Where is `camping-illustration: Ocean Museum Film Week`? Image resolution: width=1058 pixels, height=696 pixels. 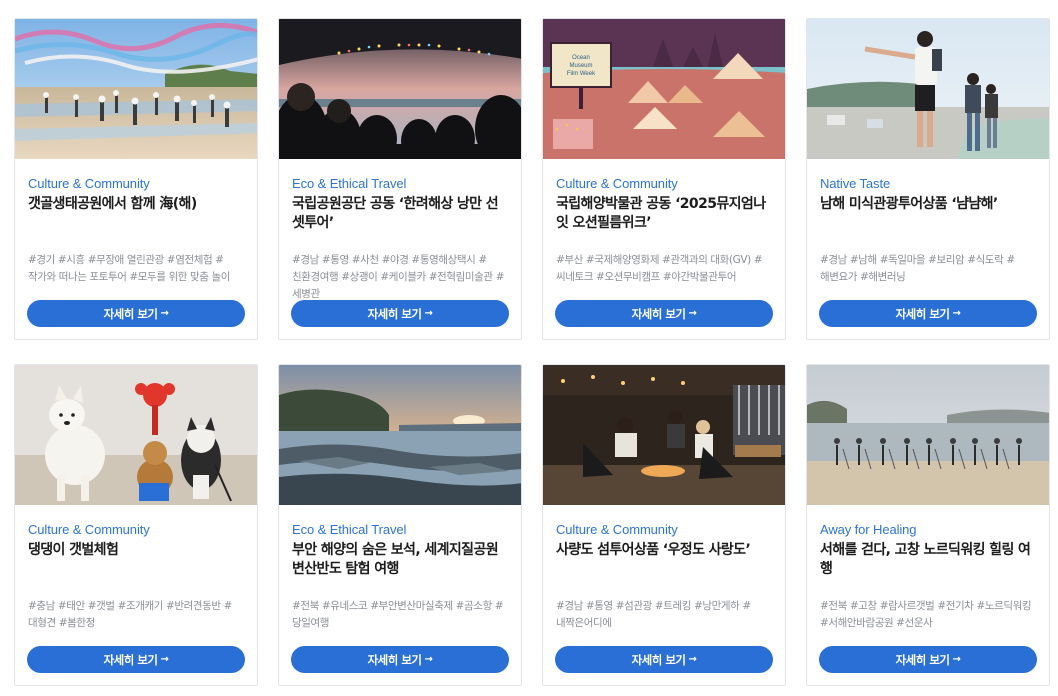 camping-illustration: Ocean Museum Film Week is located at coordinates (664, 89).